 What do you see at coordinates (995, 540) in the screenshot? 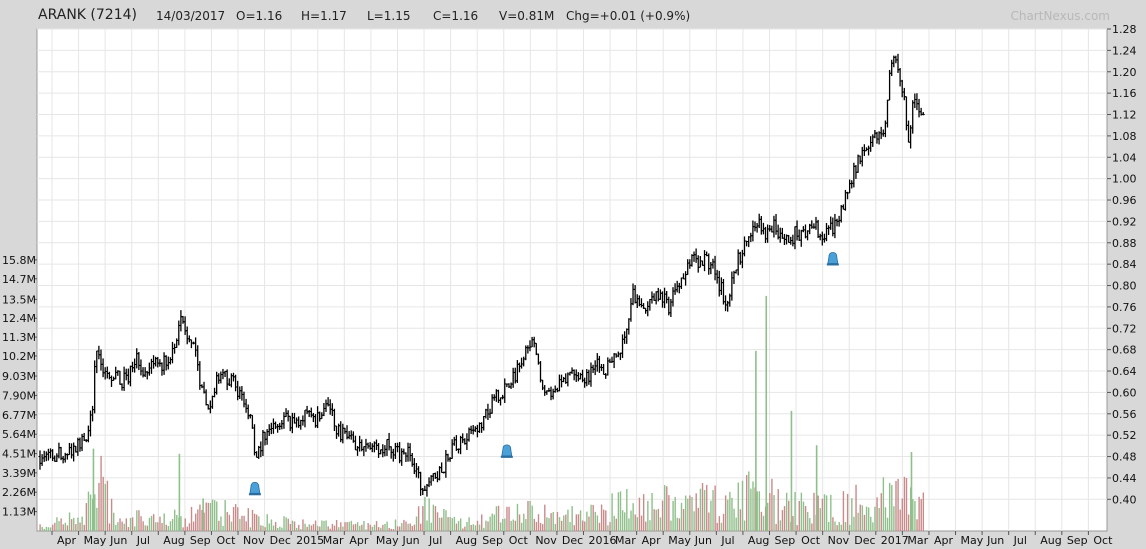
I see `time-tick-label: Jun` at bounding box center [995, 540].